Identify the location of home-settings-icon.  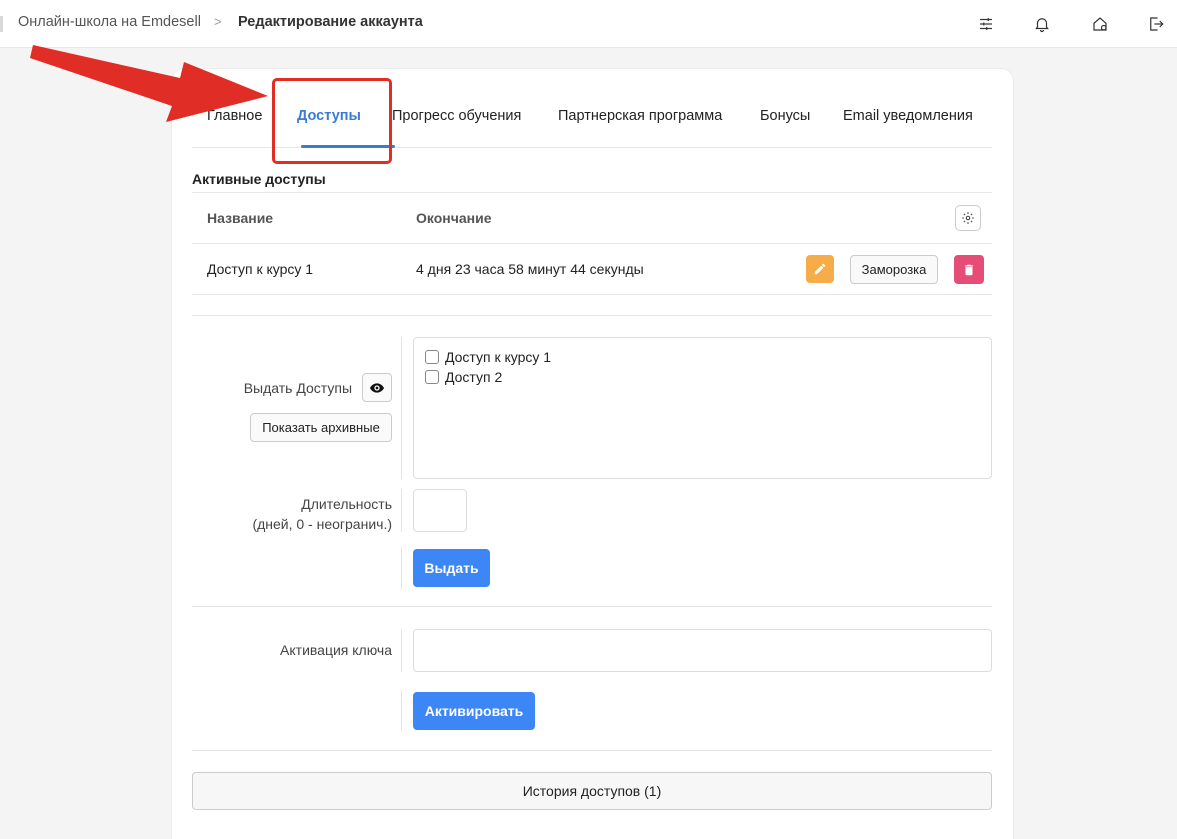
(1100, 24).